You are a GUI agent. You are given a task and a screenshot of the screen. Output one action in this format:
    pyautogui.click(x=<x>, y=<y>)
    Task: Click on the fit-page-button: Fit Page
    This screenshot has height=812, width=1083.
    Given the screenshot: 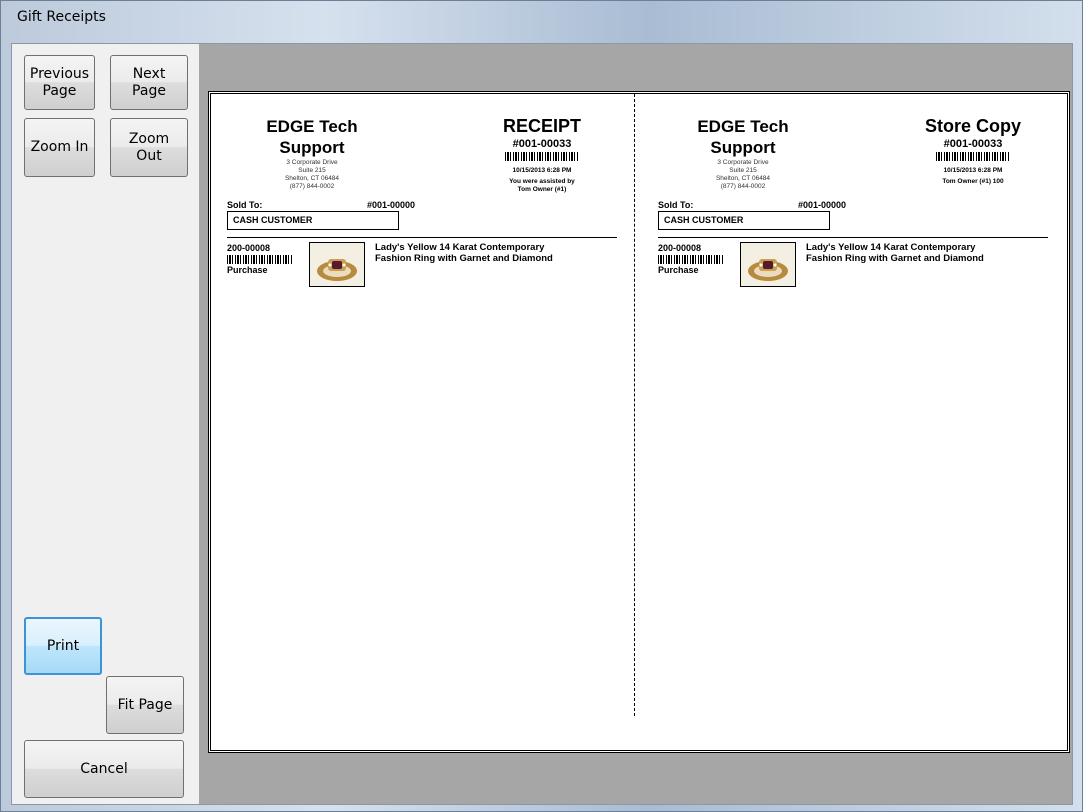 What is the action you would take?
    pyautogui.click(x=145, y=705)
    